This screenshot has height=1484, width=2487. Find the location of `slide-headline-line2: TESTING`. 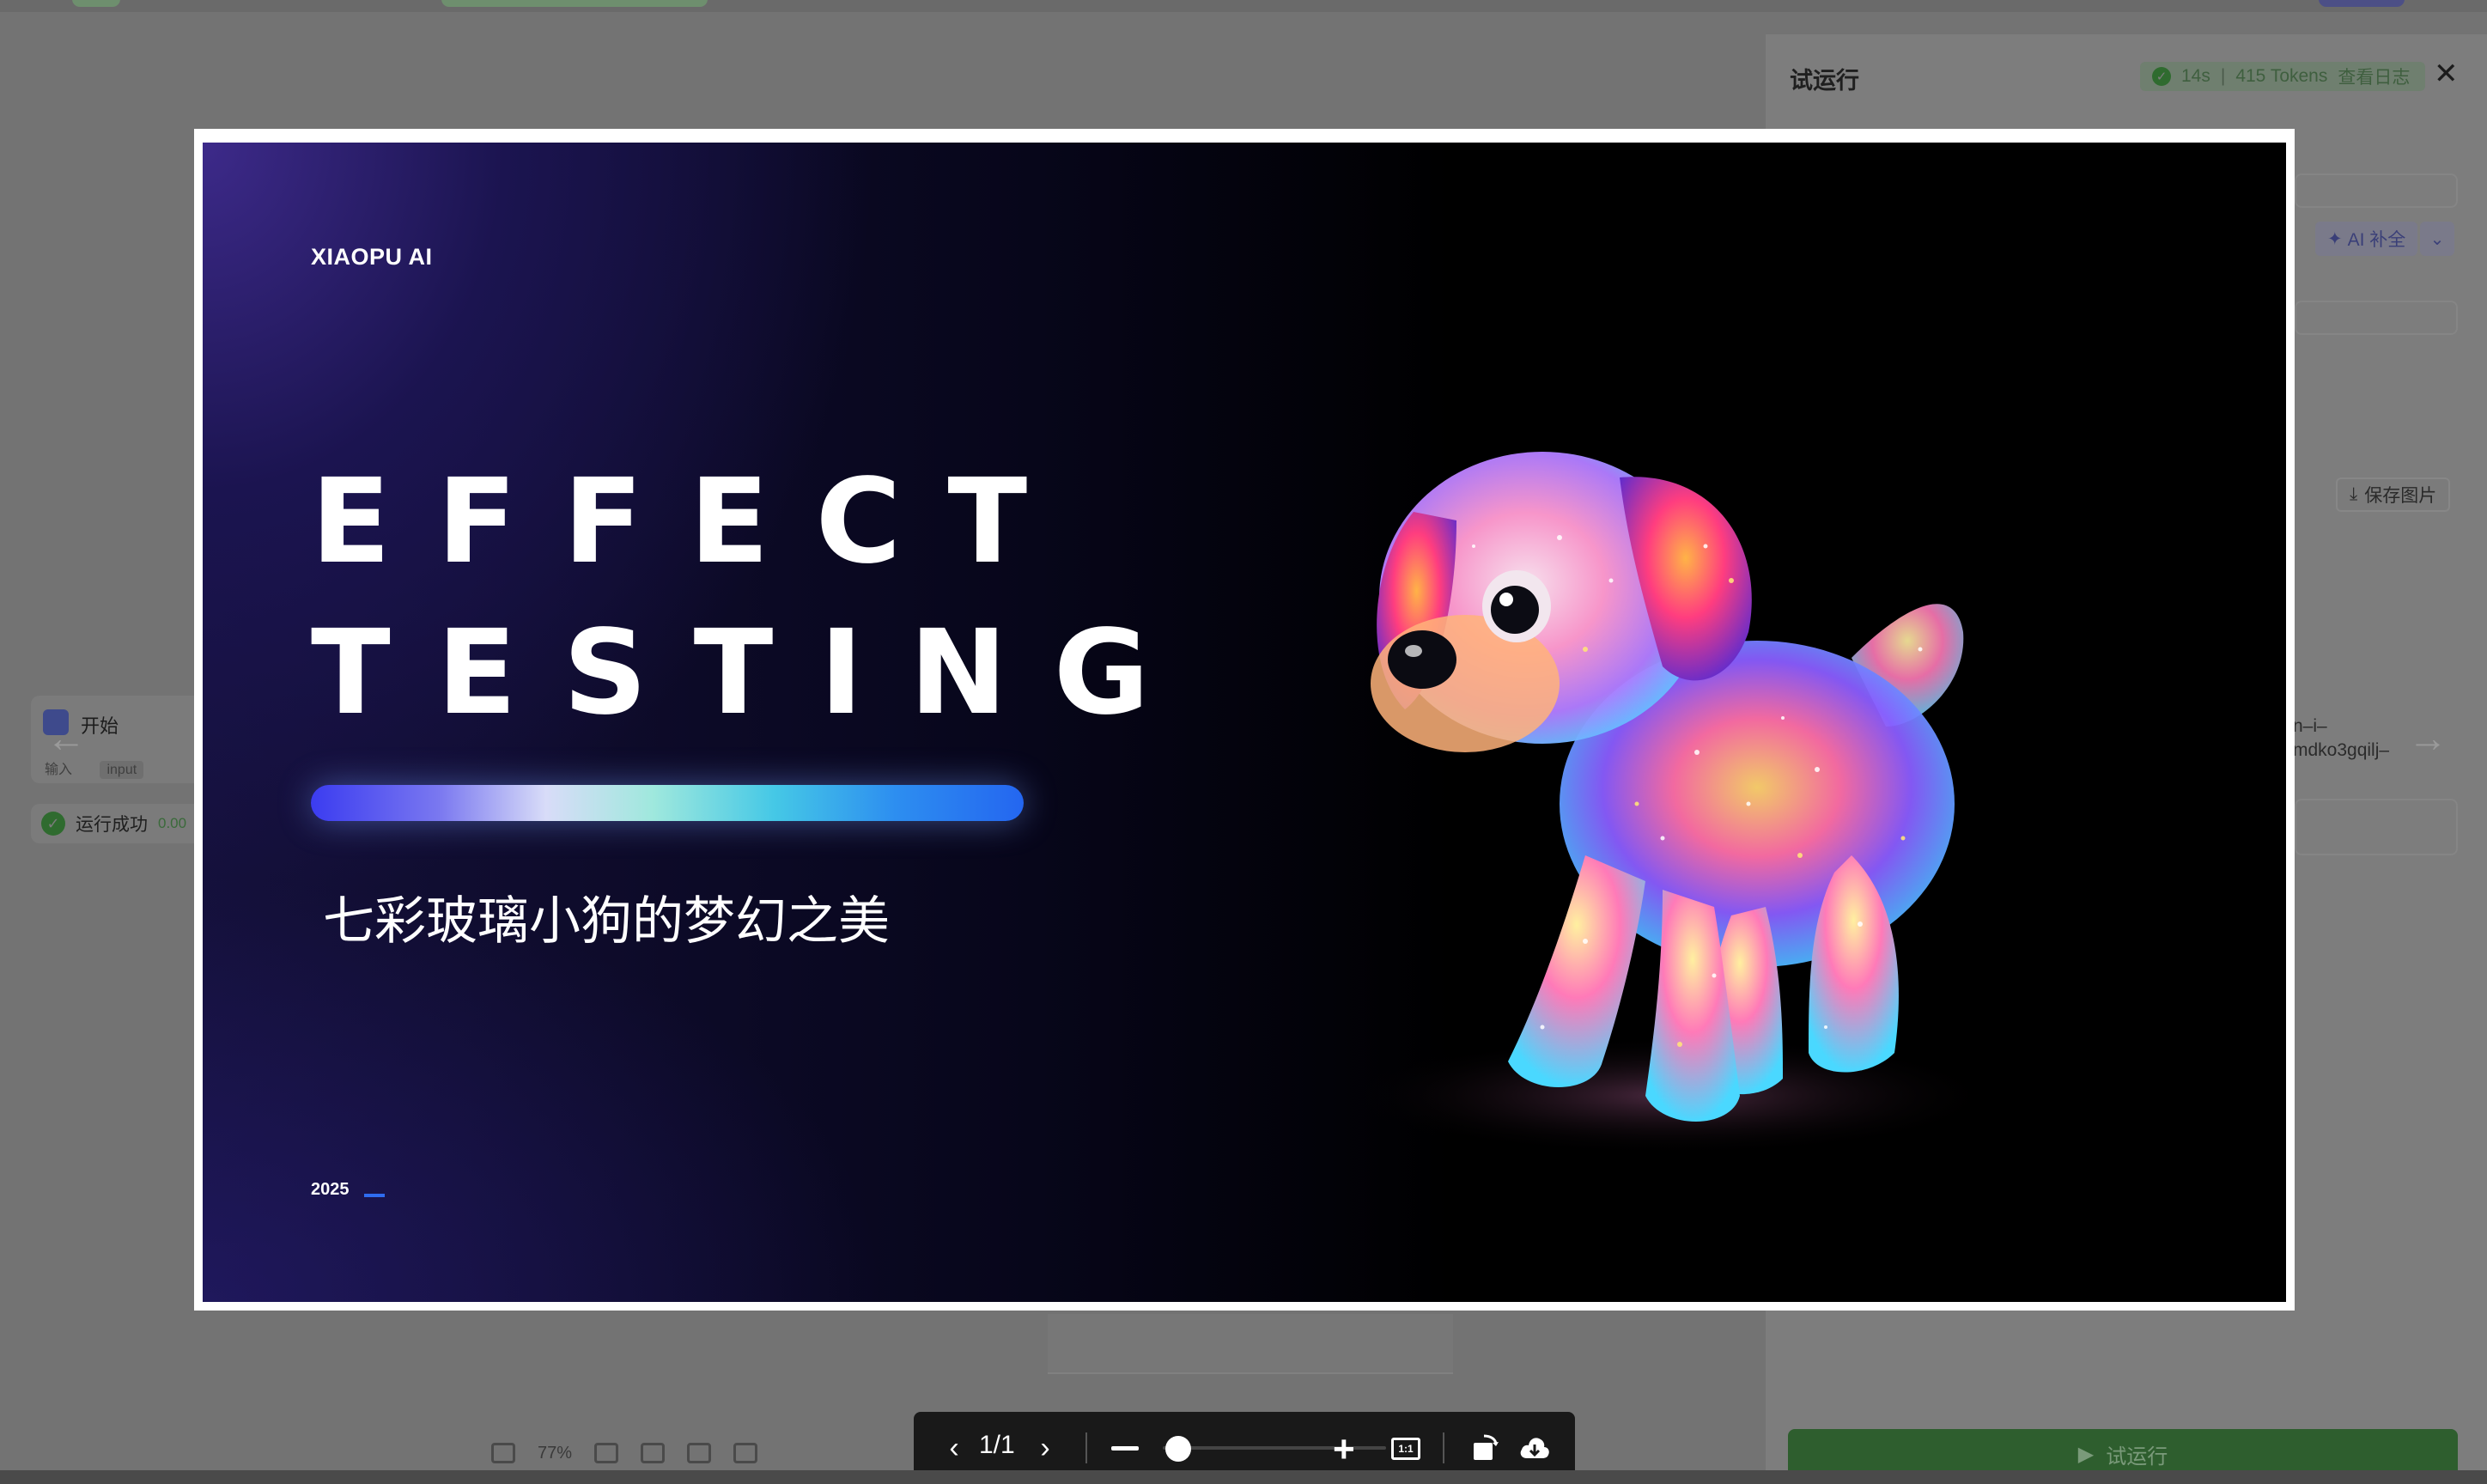

slide-headline-line2: TESTING is located at coordinates (753, 673).